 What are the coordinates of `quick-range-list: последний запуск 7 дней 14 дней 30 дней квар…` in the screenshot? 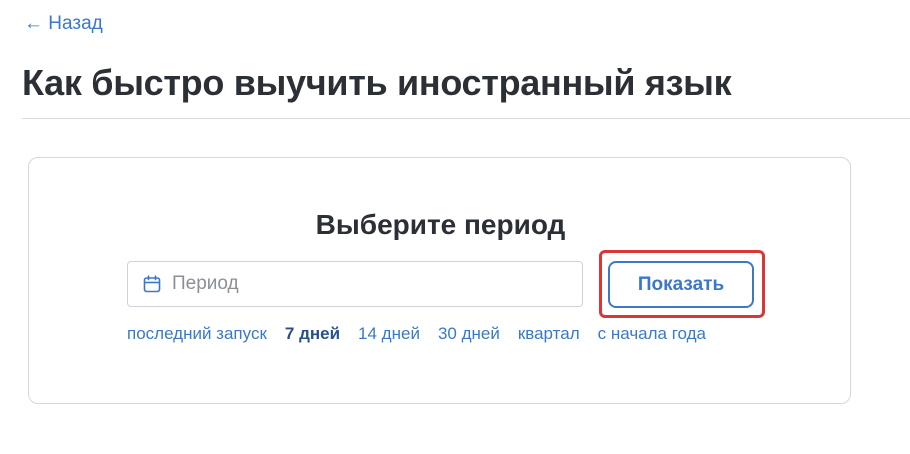 It's located at (416, 335).